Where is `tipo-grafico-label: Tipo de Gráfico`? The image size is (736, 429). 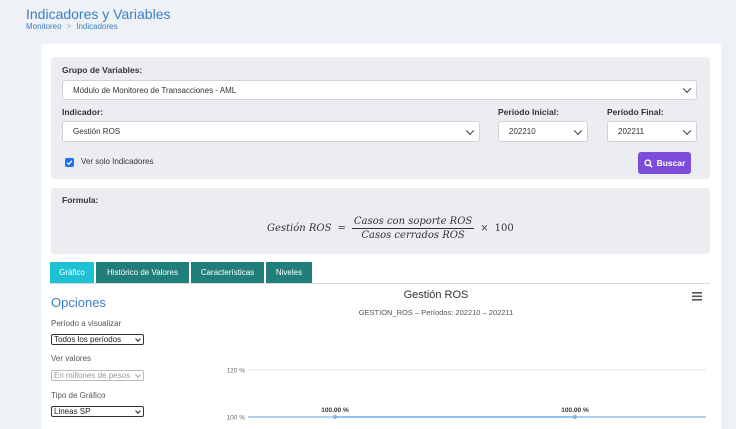 tipo-grafico-label: Tipo de Gráfico is located at coordinates (78, 395).